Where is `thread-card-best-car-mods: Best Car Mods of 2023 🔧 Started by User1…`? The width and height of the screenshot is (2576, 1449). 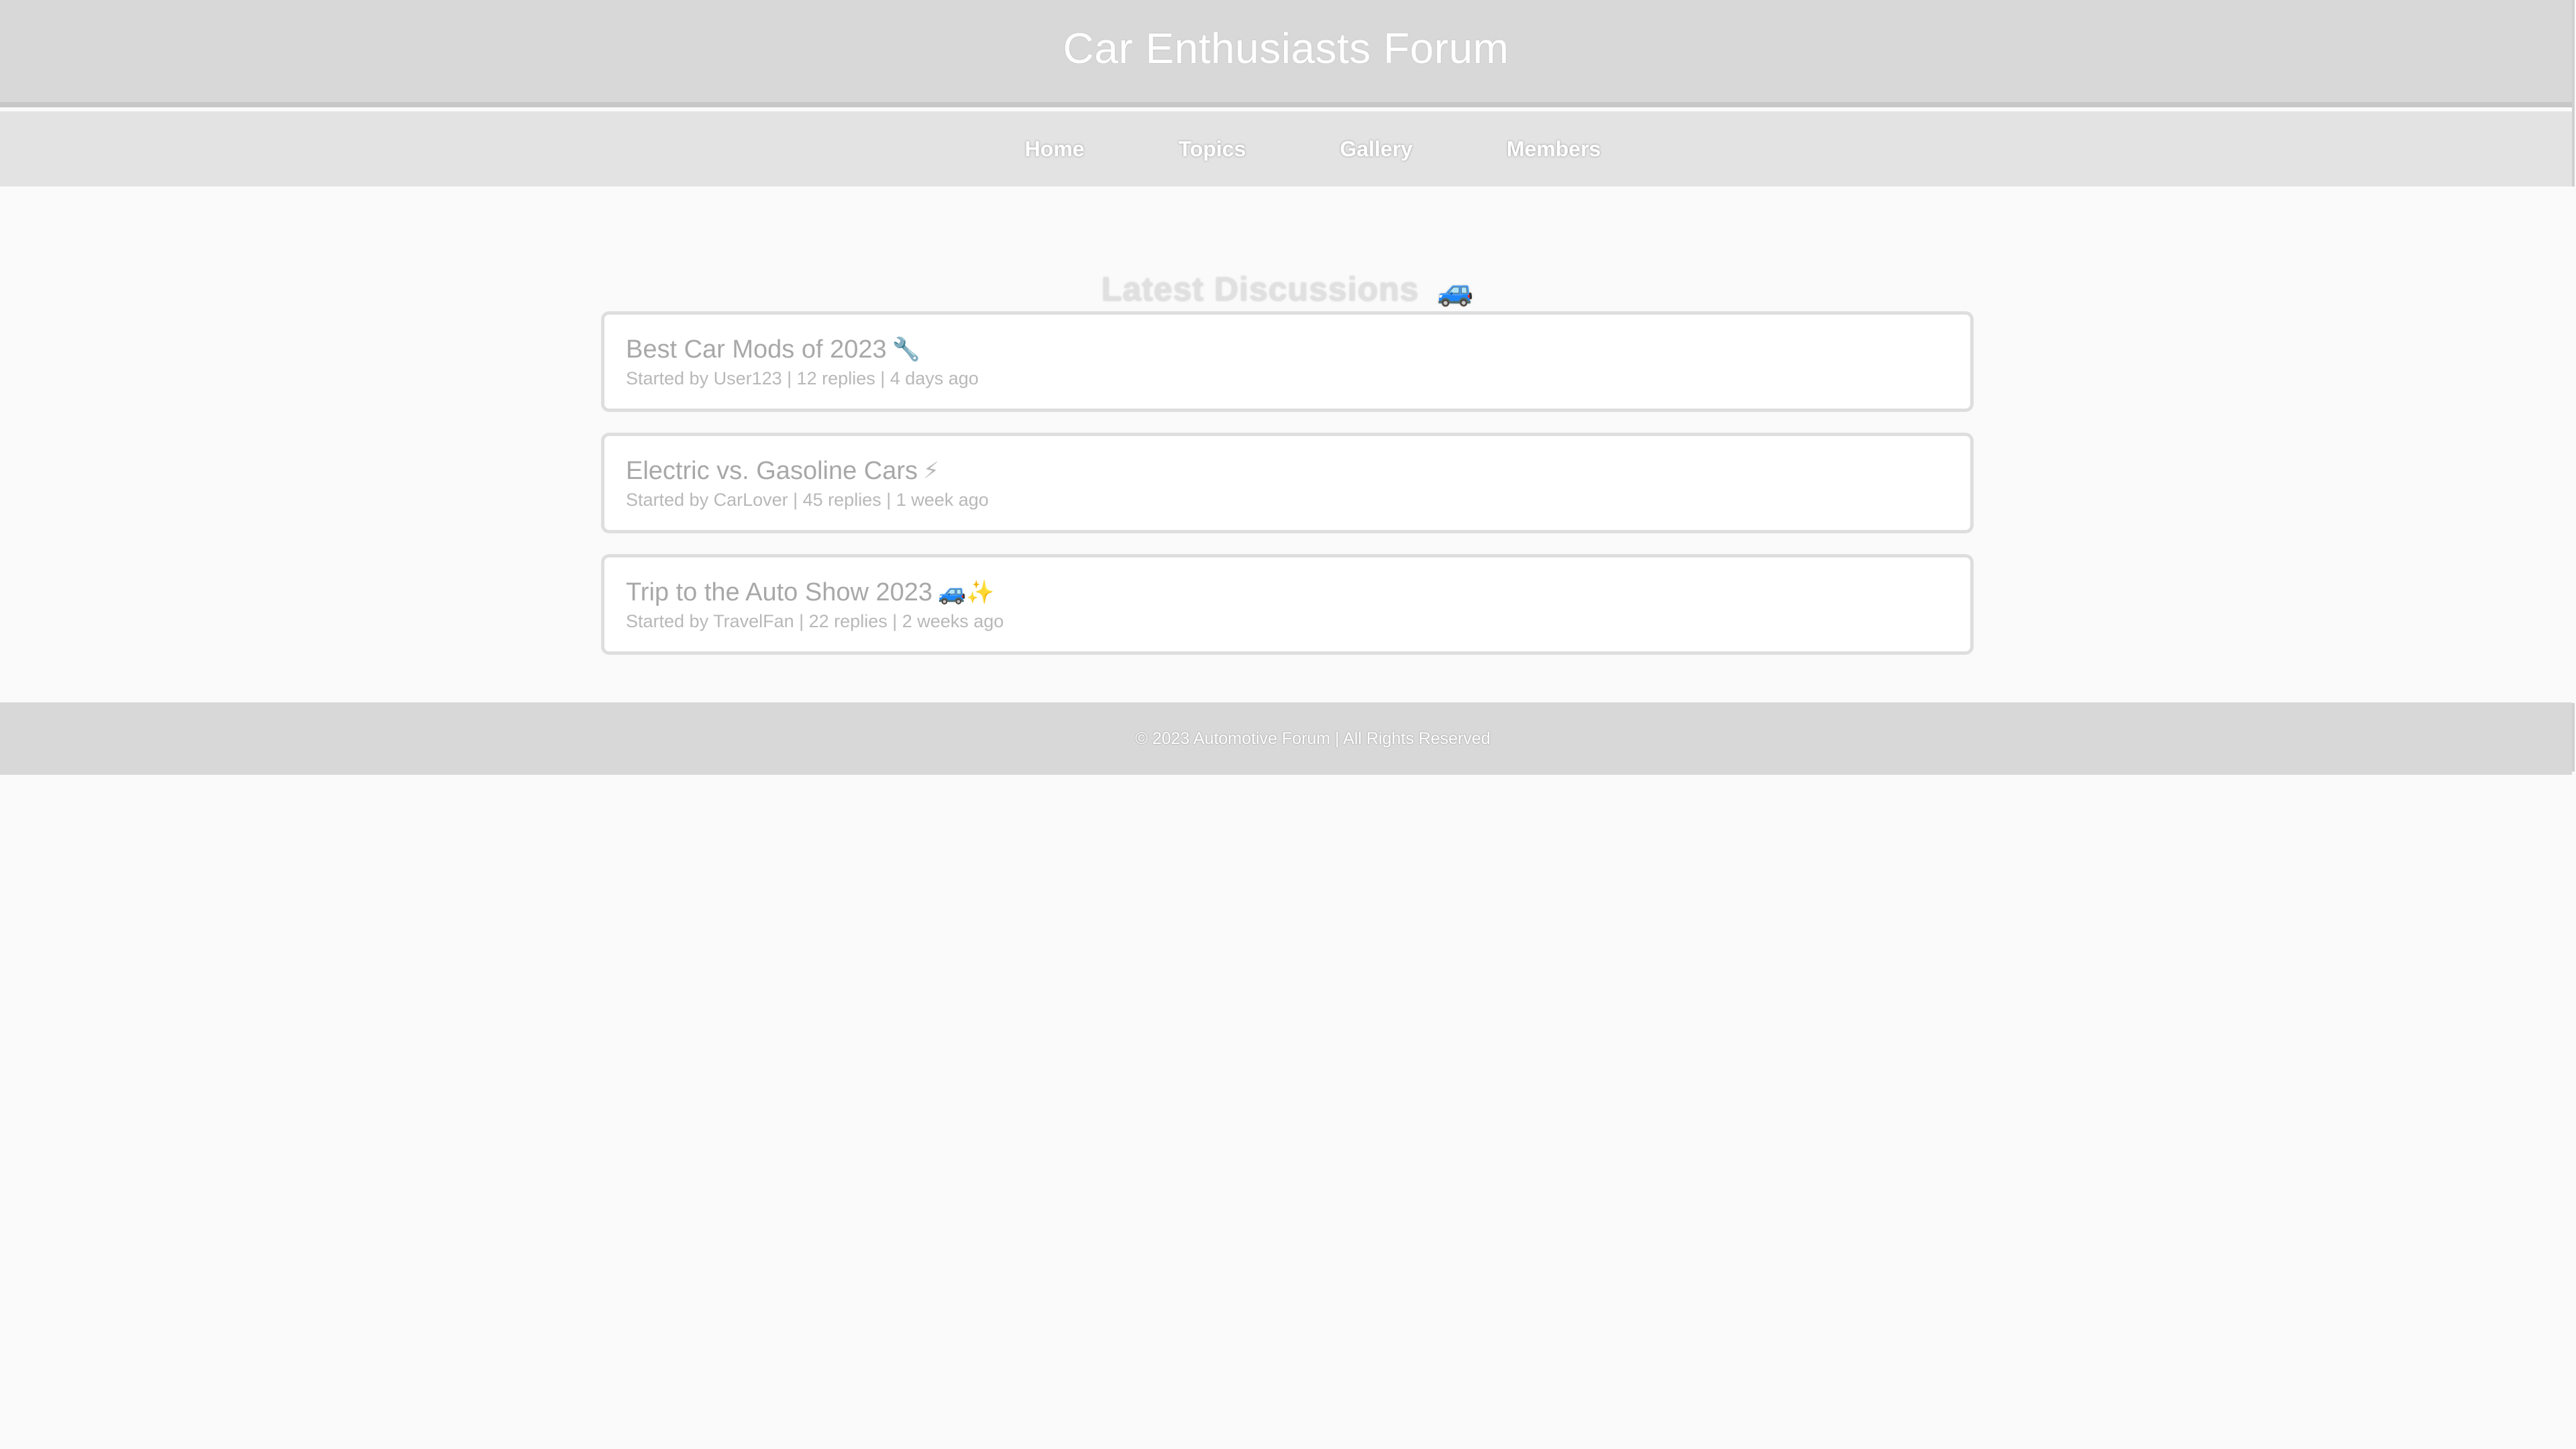
thread-card-best-car-mods: Best Car Mods of 2023 🔧 Started by User1… is located at coordinates (1287, 361).